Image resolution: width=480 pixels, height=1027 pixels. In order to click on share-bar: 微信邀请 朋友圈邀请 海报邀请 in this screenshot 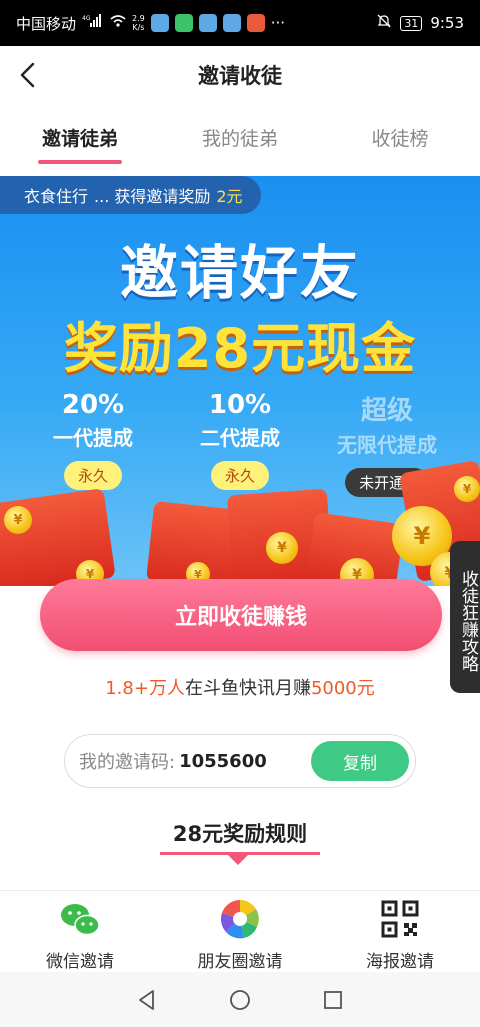, I will do `click(240, 931)`.